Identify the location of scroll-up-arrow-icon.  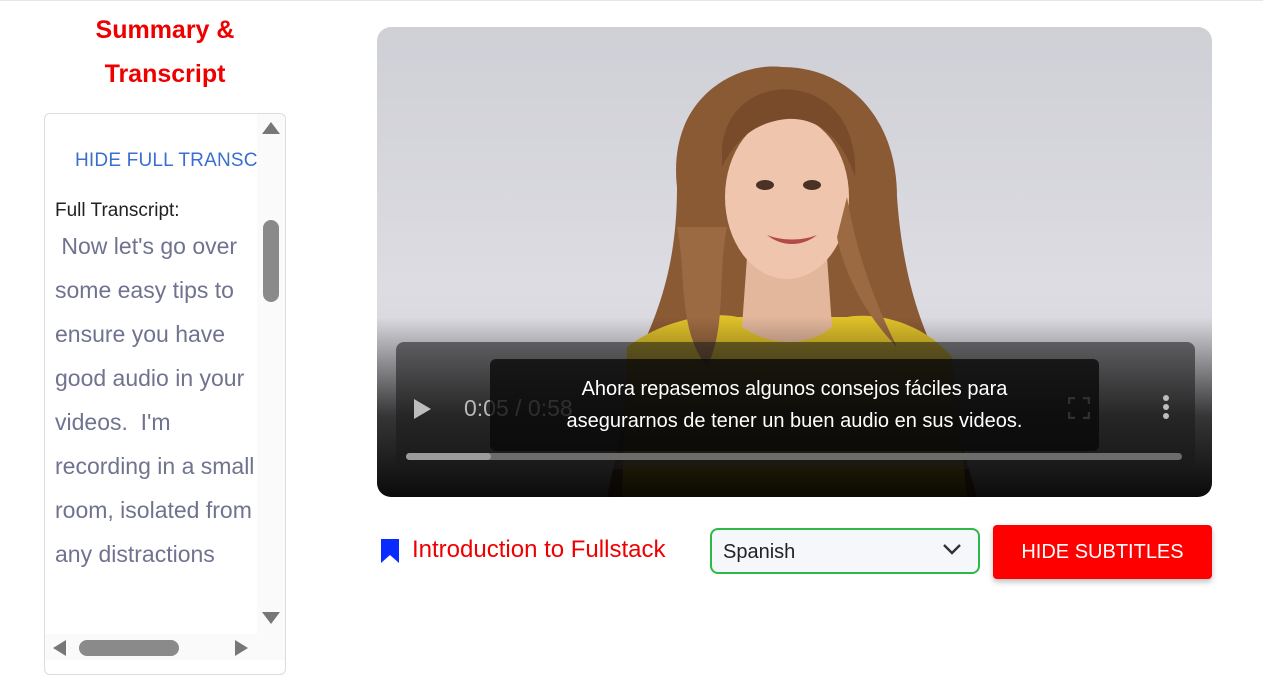
(271, 128).